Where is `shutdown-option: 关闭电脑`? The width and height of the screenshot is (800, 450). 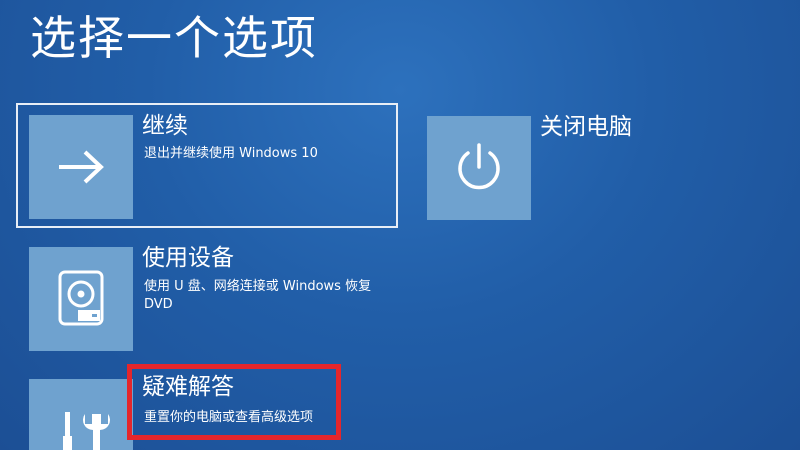 shutdown-option: 关闭电脑 is located at coordinates (547, 167).